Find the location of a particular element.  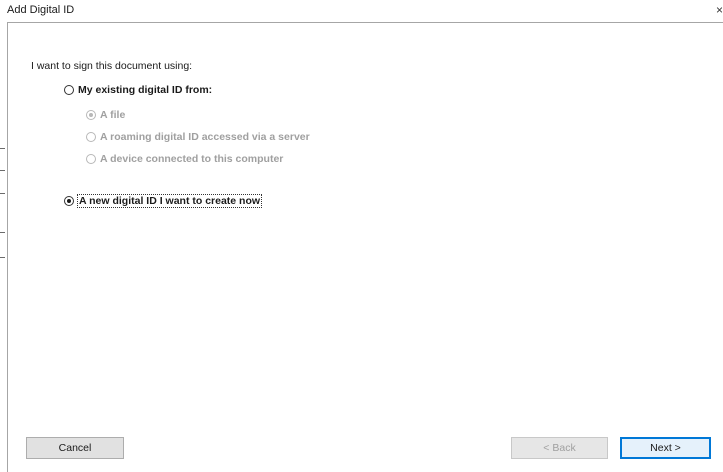

intro-label: I want to sign this document using: is located at coordinates (112, 66).